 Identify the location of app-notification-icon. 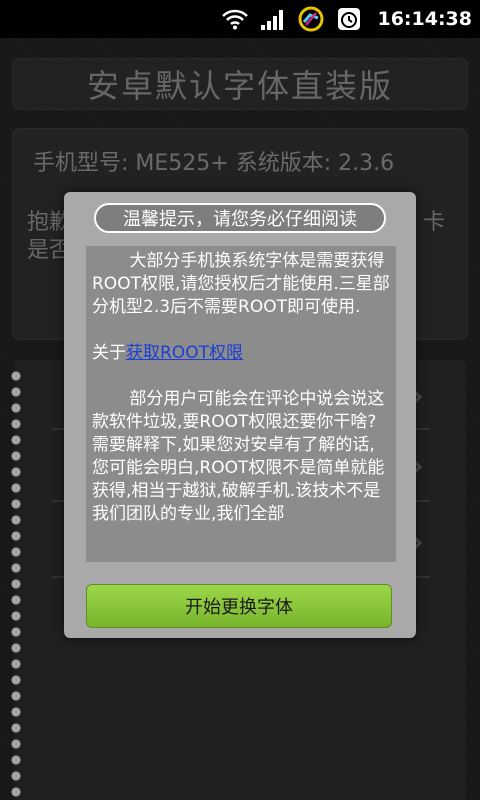
(311, 19).